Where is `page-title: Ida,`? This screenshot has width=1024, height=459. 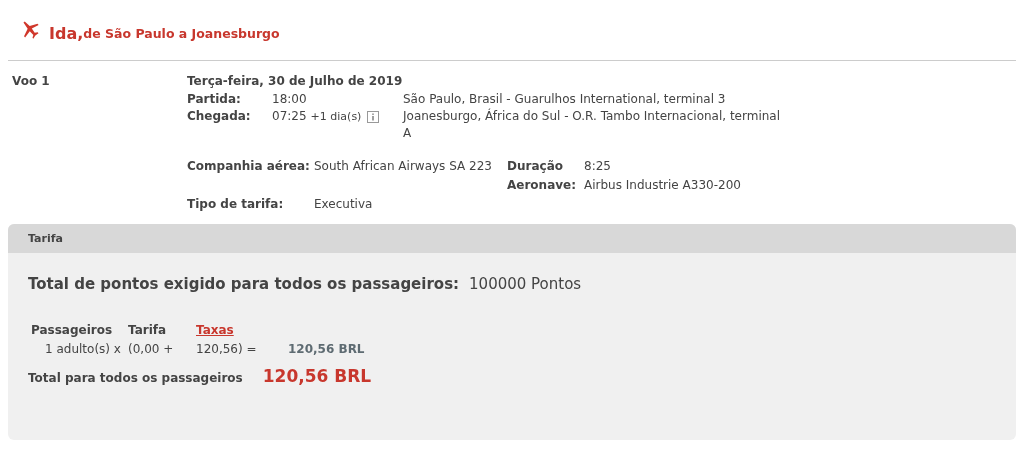
page-title: Ida, is located at coordinates (66, 33).